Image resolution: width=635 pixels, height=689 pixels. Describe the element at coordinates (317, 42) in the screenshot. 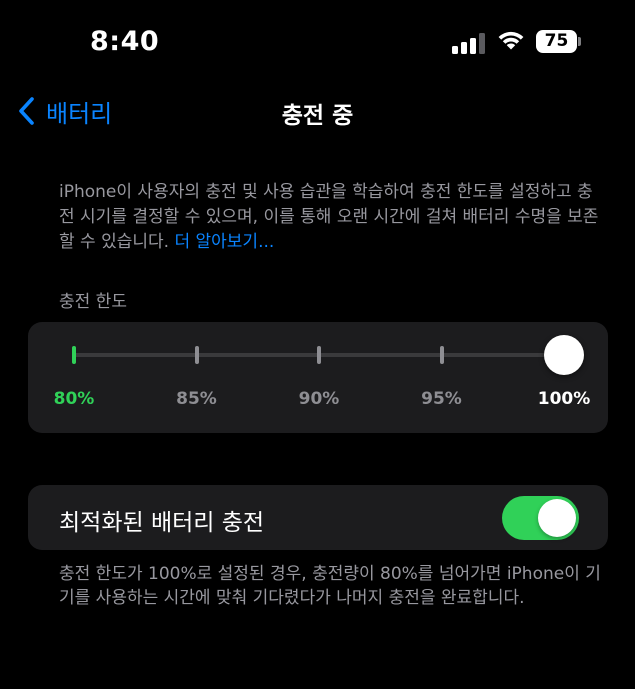

I see `status-bar: 8:40 75` at that location.